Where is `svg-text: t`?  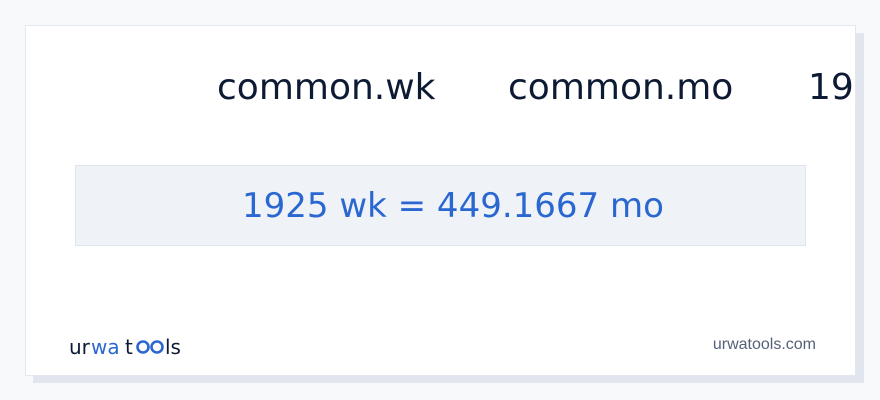
svg-text: t is located at coordinates (129, 347).